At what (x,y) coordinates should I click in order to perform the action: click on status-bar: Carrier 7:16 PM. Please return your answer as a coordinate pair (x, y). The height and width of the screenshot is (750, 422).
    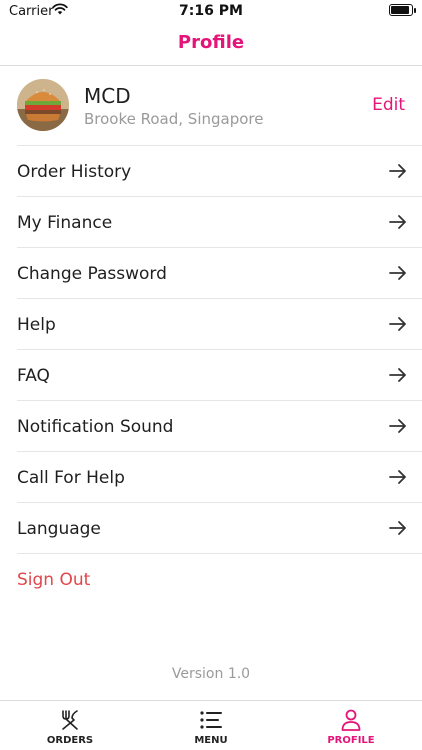
    Looking at the image, I should click on (211, 12).